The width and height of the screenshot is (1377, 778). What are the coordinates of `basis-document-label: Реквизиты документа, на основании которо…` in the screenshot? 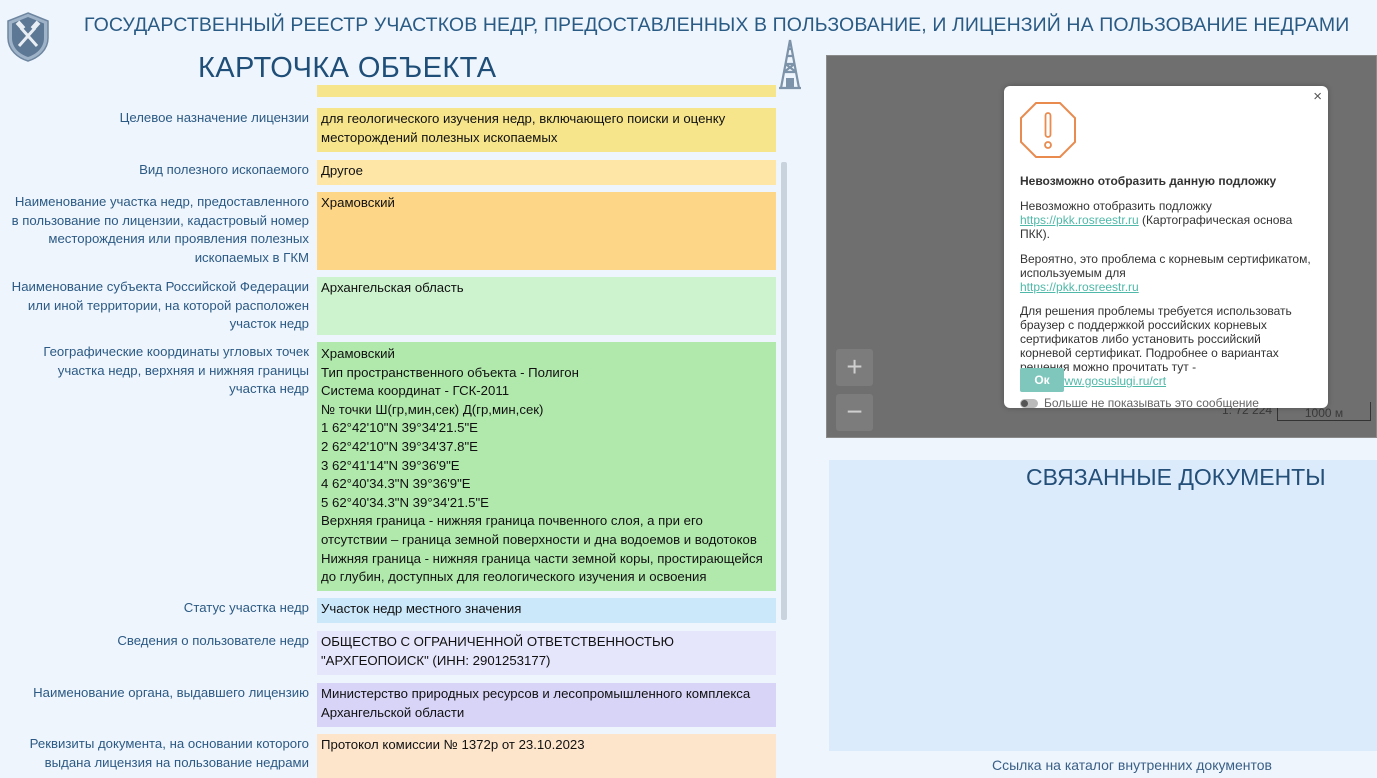 It's located at (169, 753).